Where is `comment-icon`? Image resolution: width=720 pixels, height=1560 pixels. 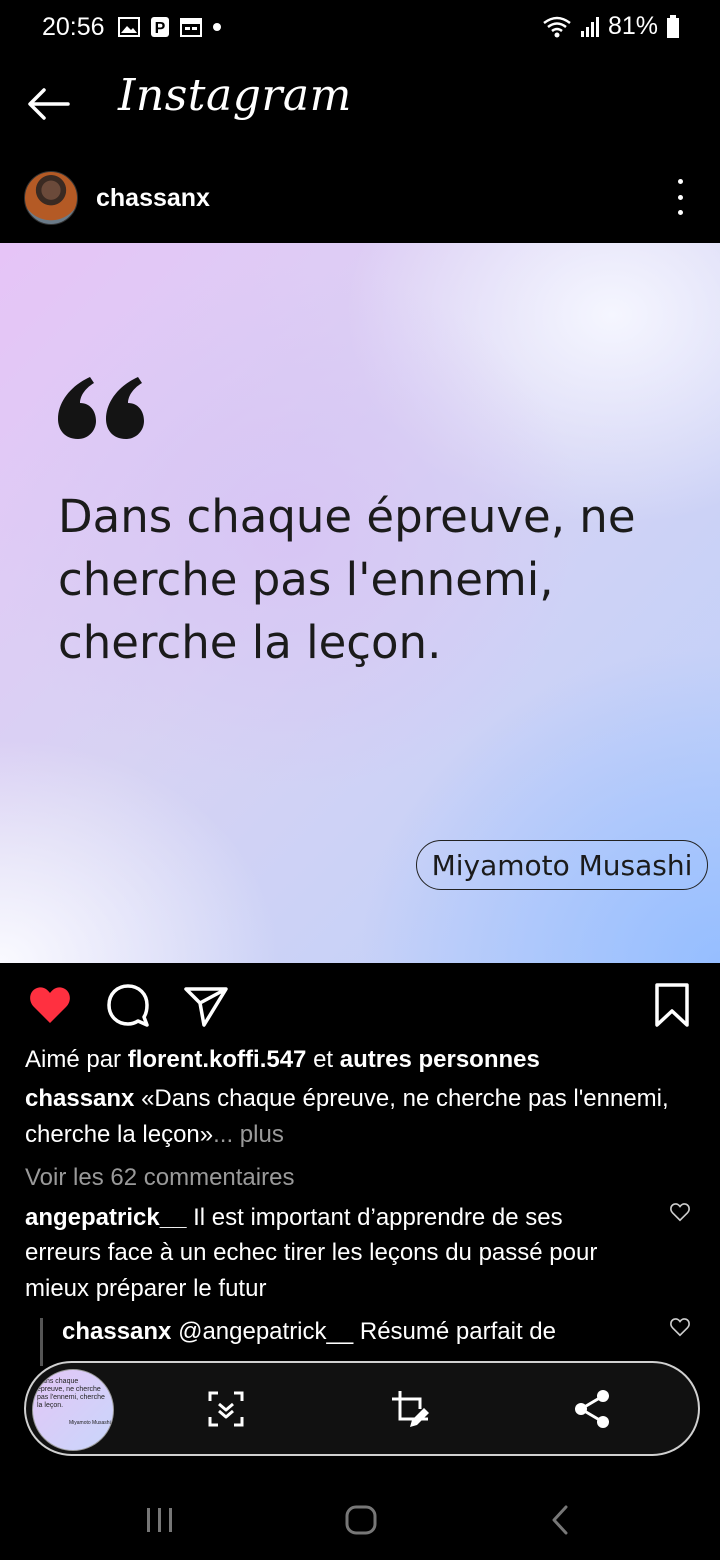
comment-icon is located at coordinates (128, 1005).